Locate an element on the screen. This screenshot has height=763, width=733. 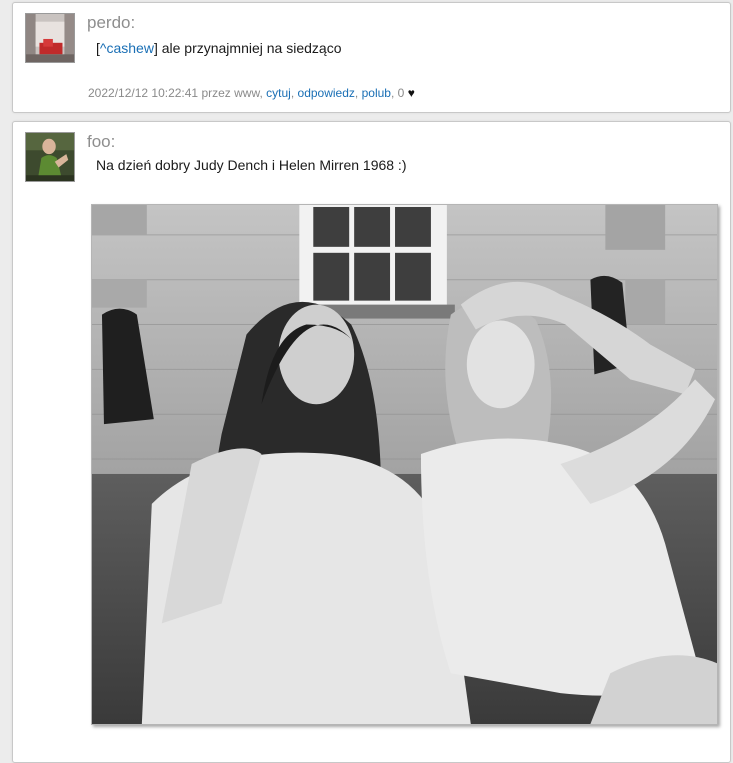
username: perdo: is located at coordinates (111, 23).